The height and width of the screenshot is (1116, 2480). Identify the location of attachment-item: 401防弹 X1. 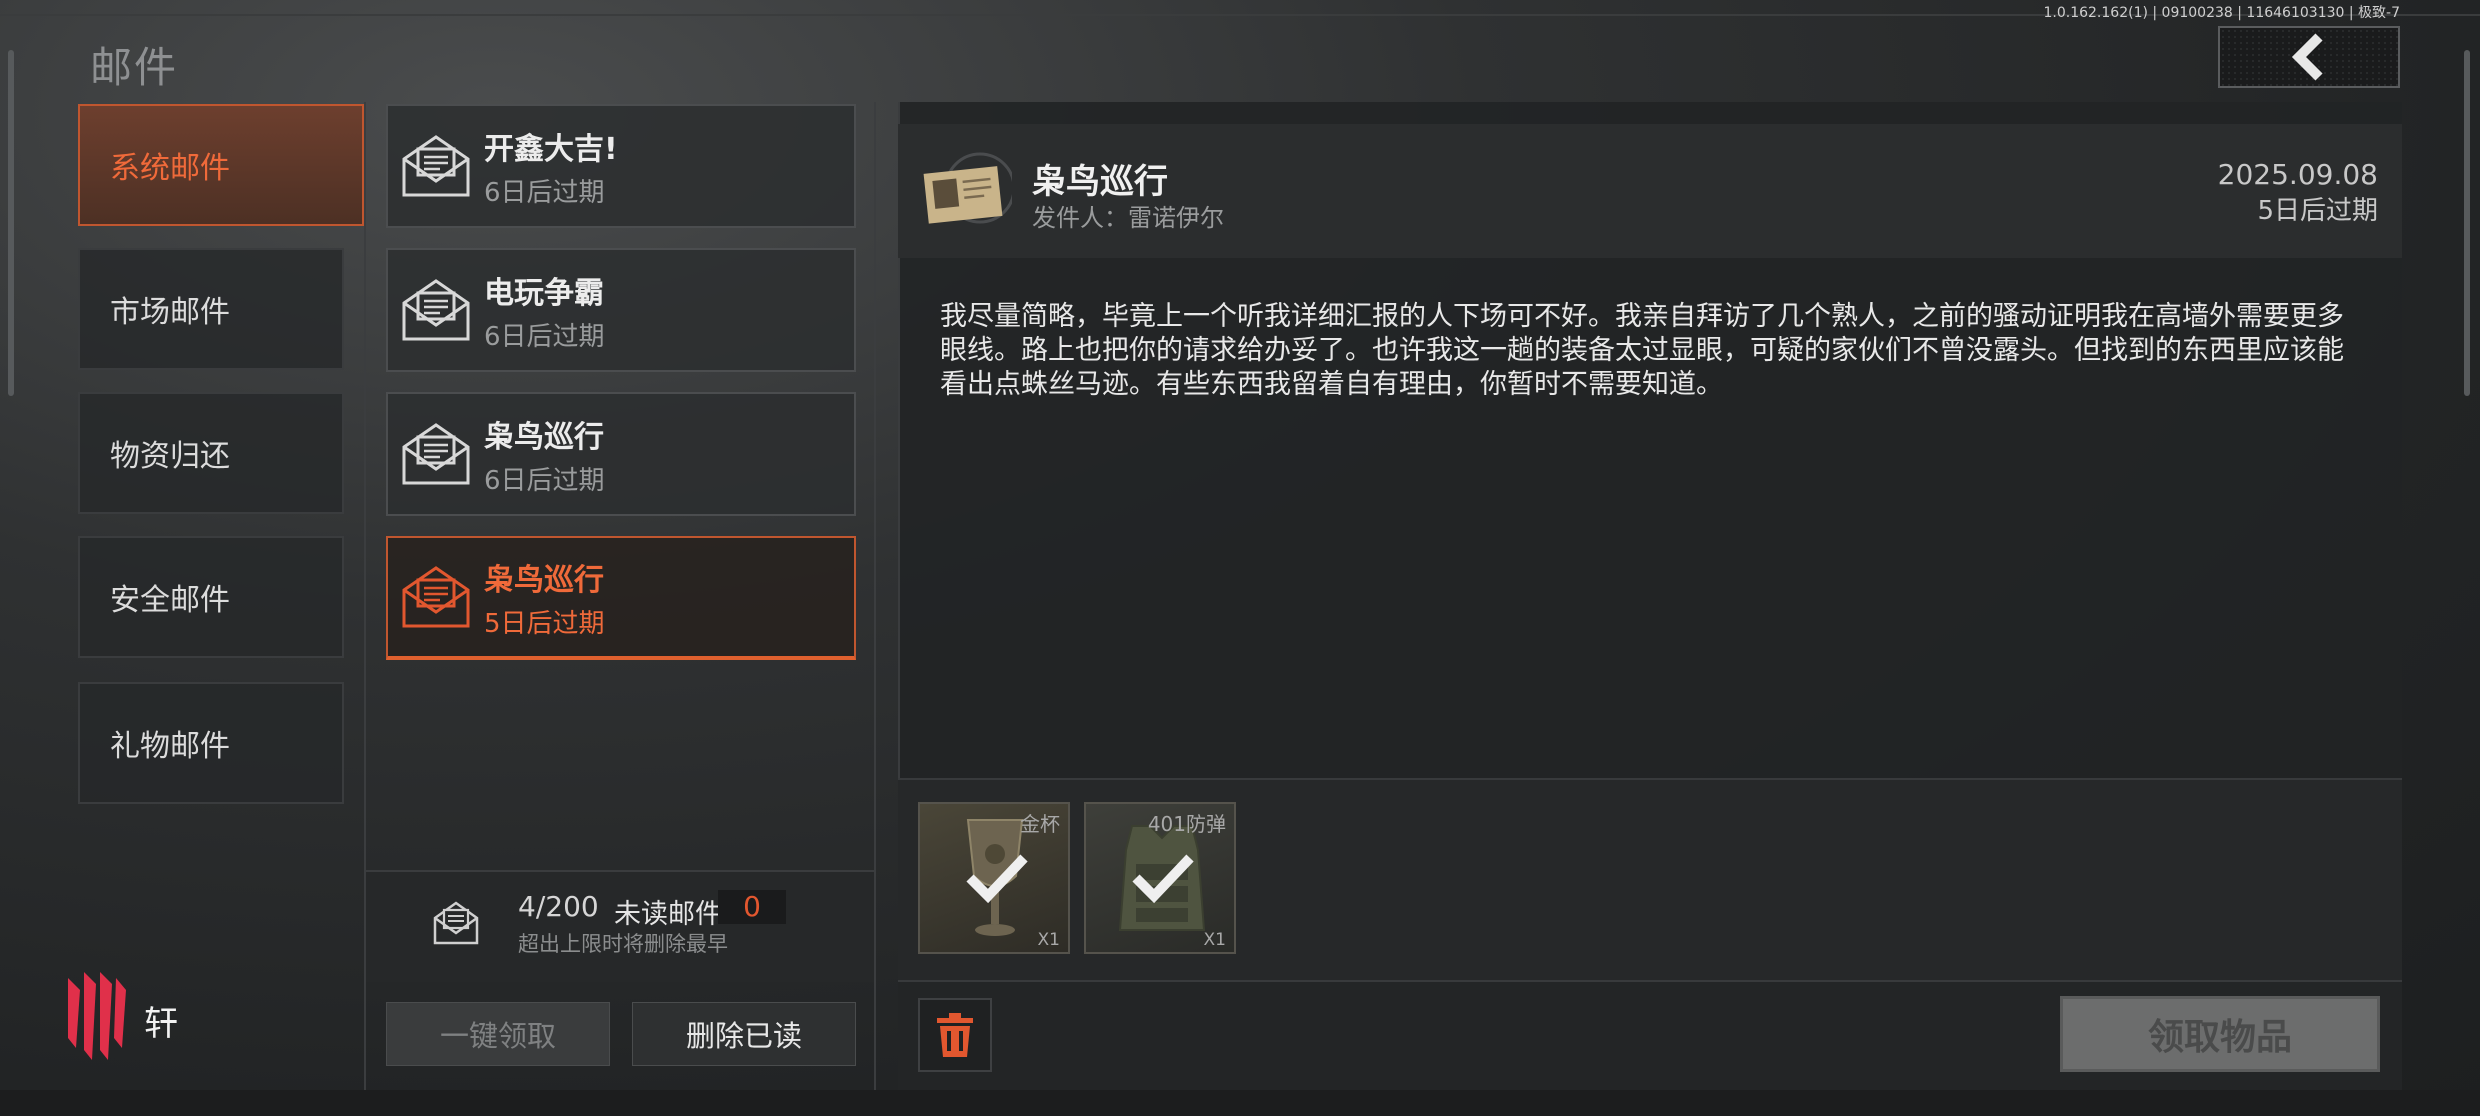
(1160, 878).